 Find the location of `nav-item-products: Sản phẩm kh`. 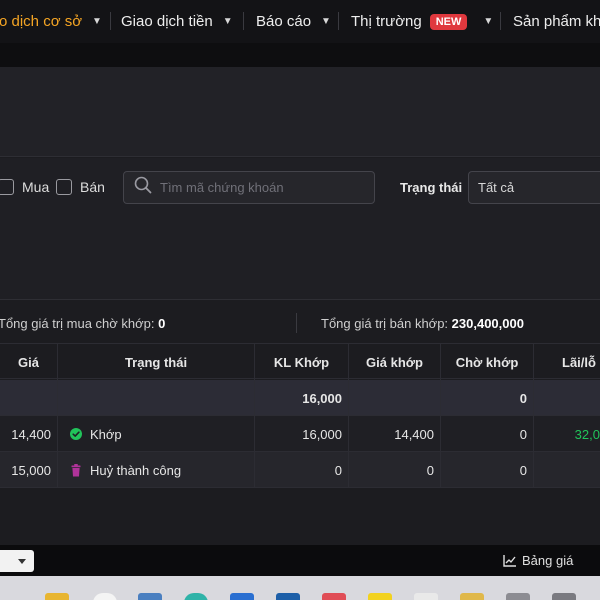

nav-item-products: Sản phẩm kh is located at coordinates (556, 21).